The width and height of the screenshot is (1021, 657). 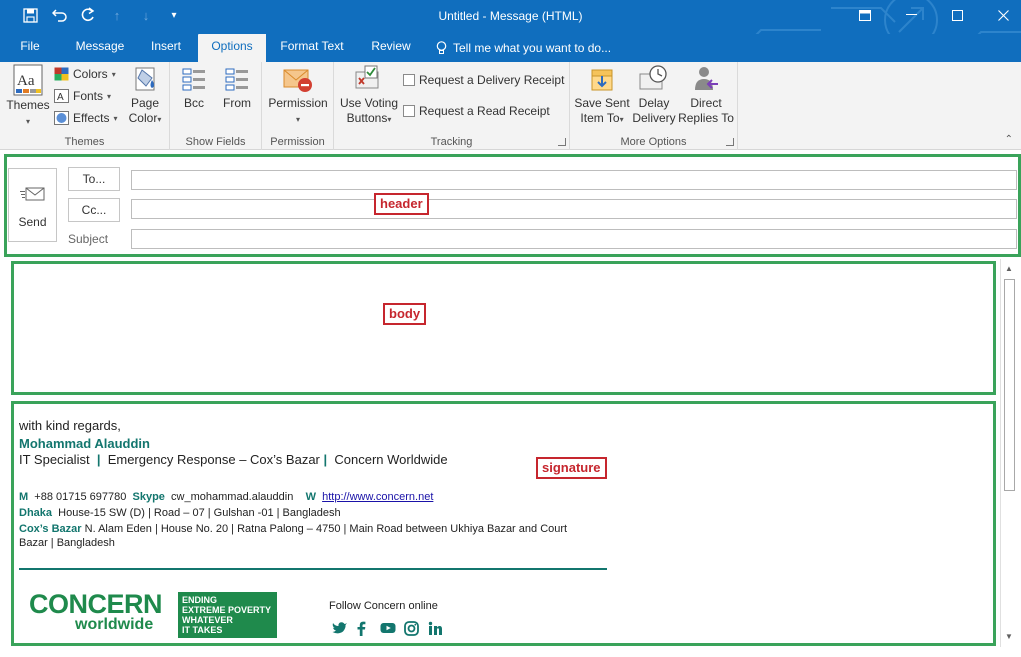 I want to click on save-sent-item-to-button: Save Sent Item To▾, so click(x=602, y=95).